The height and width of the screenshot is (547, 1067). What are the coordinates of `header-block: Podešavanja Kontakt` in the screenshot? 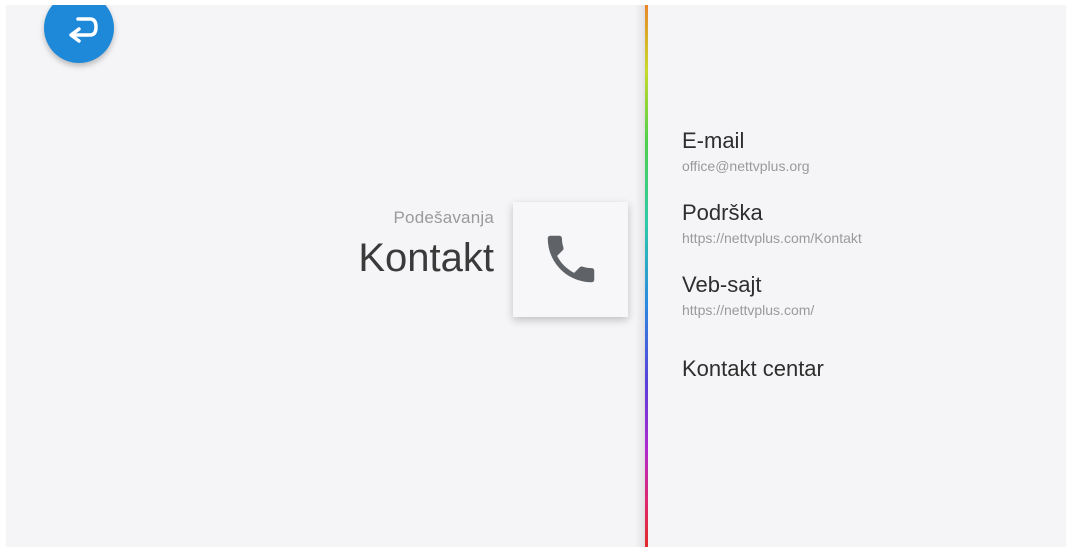 It's located at (426, 244).